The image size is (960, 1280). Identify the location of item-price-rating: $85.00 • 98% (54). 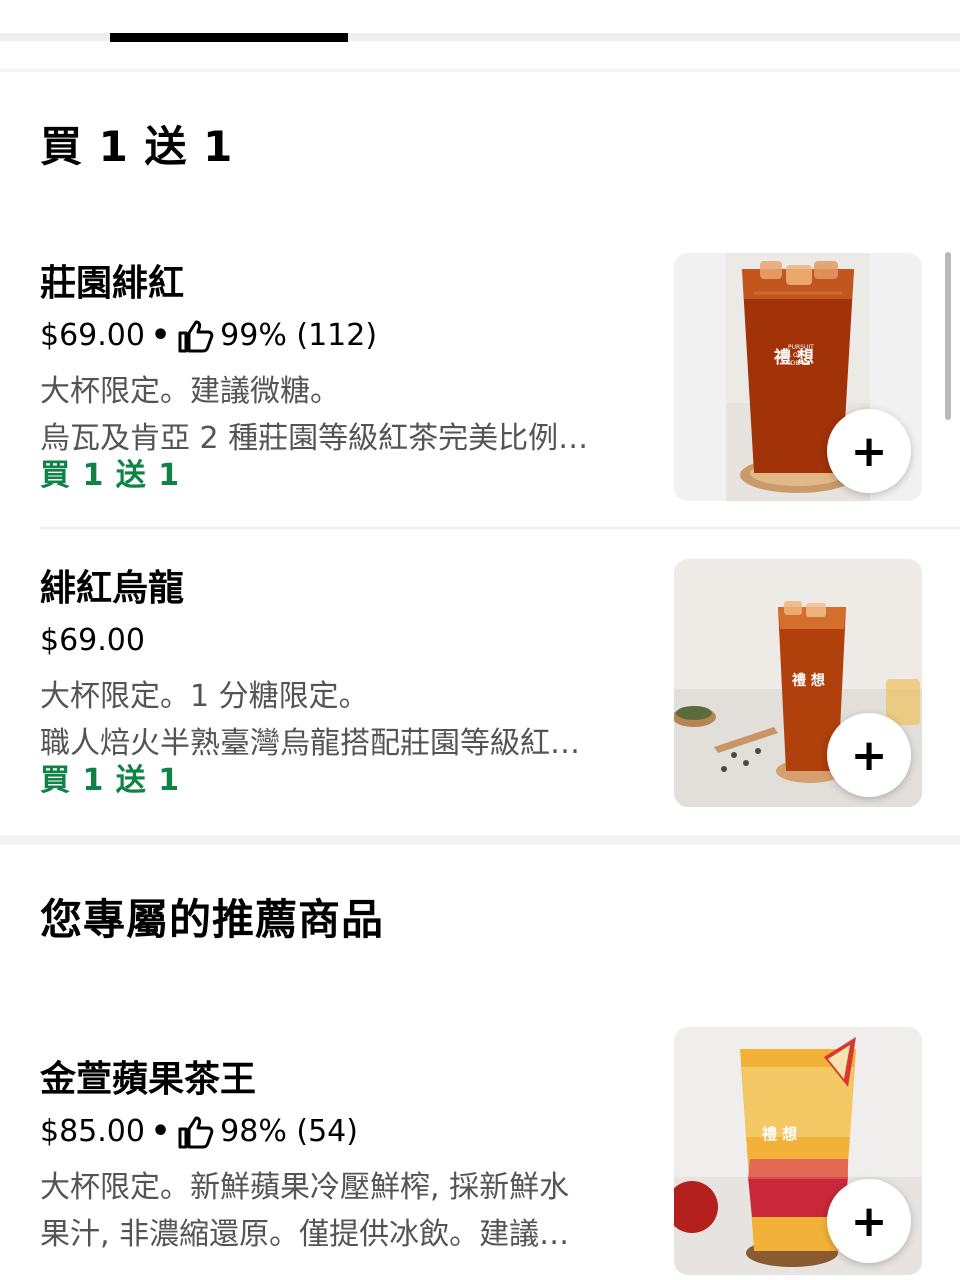
(199, 1132).